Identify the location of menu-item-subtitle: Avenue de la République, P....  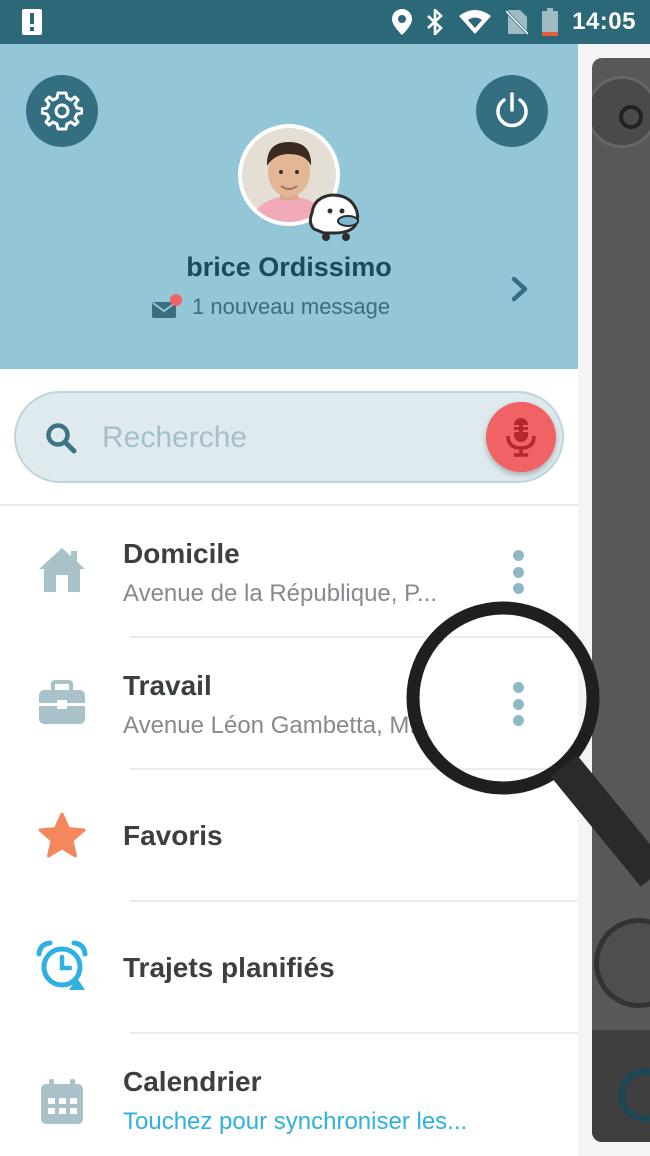
(280, 593).